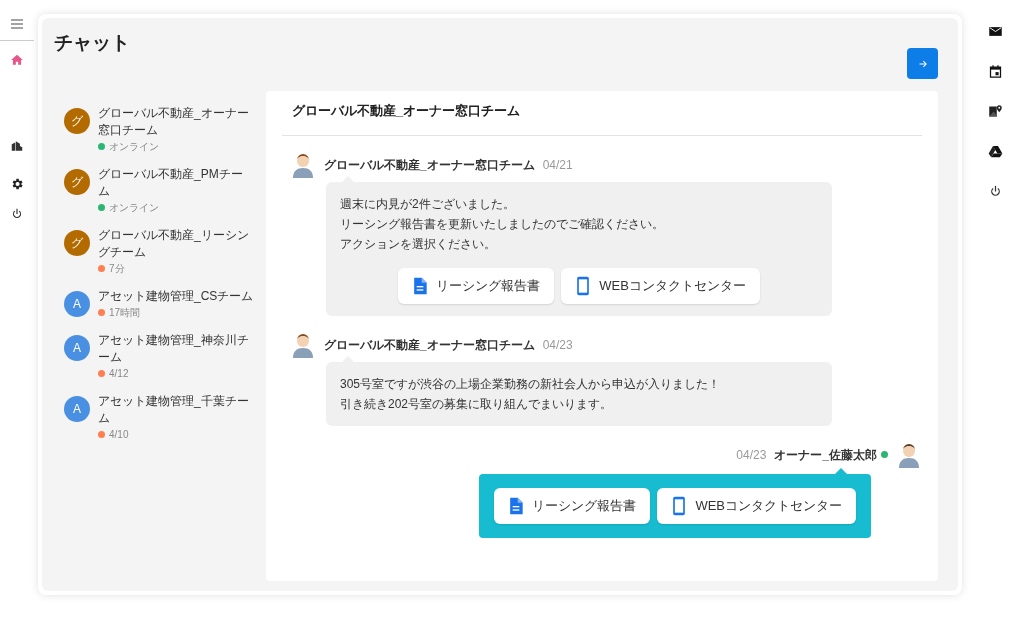 This screenshot has height=621, width=1024. What do you see at coordinates (825, 455) in the screenshot?
I see `sender-name: オーナー_佐藤太郎` at bounding box center [825, 455].